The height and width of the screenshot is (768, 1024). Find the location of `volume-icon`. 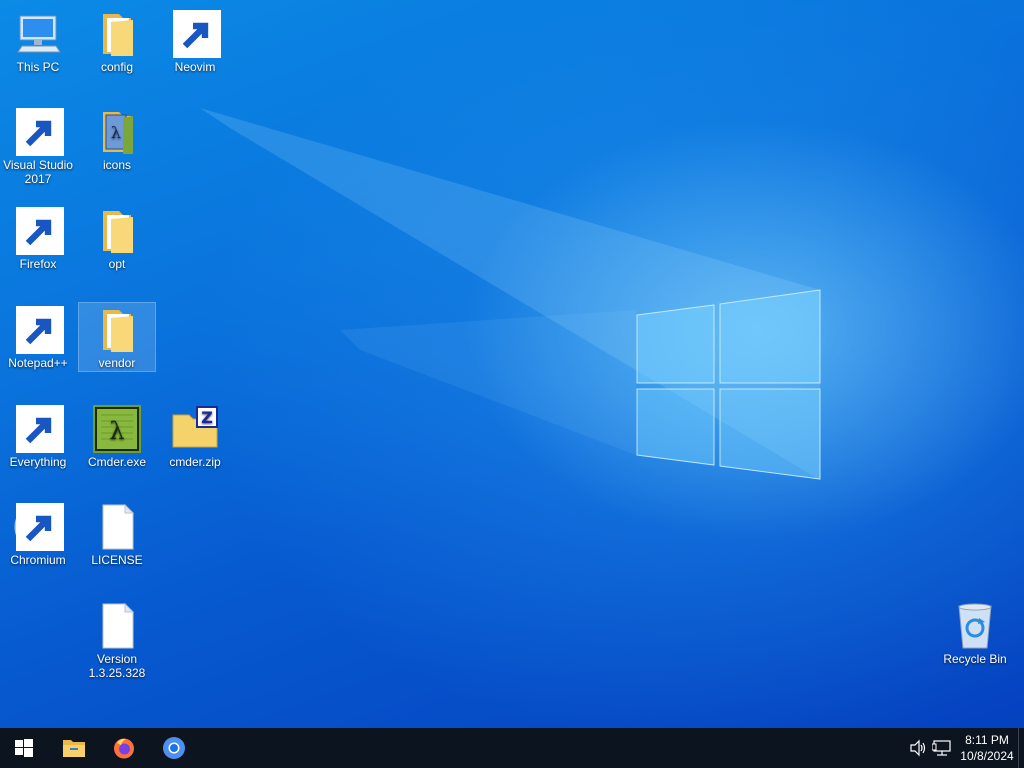

volume-icon is located at coordinates (918, 748).